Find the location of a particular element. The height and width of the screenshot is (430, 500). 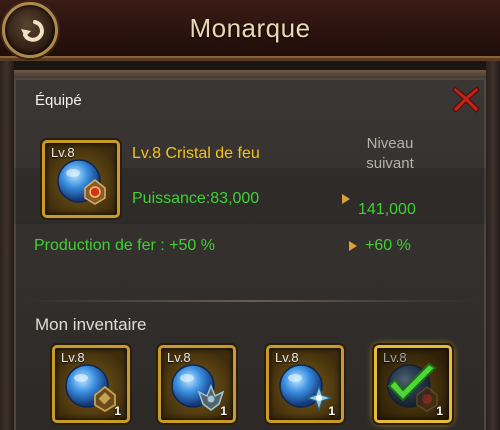

equipped-item-slot: Lv.8 is located at coordinates (81, 179).